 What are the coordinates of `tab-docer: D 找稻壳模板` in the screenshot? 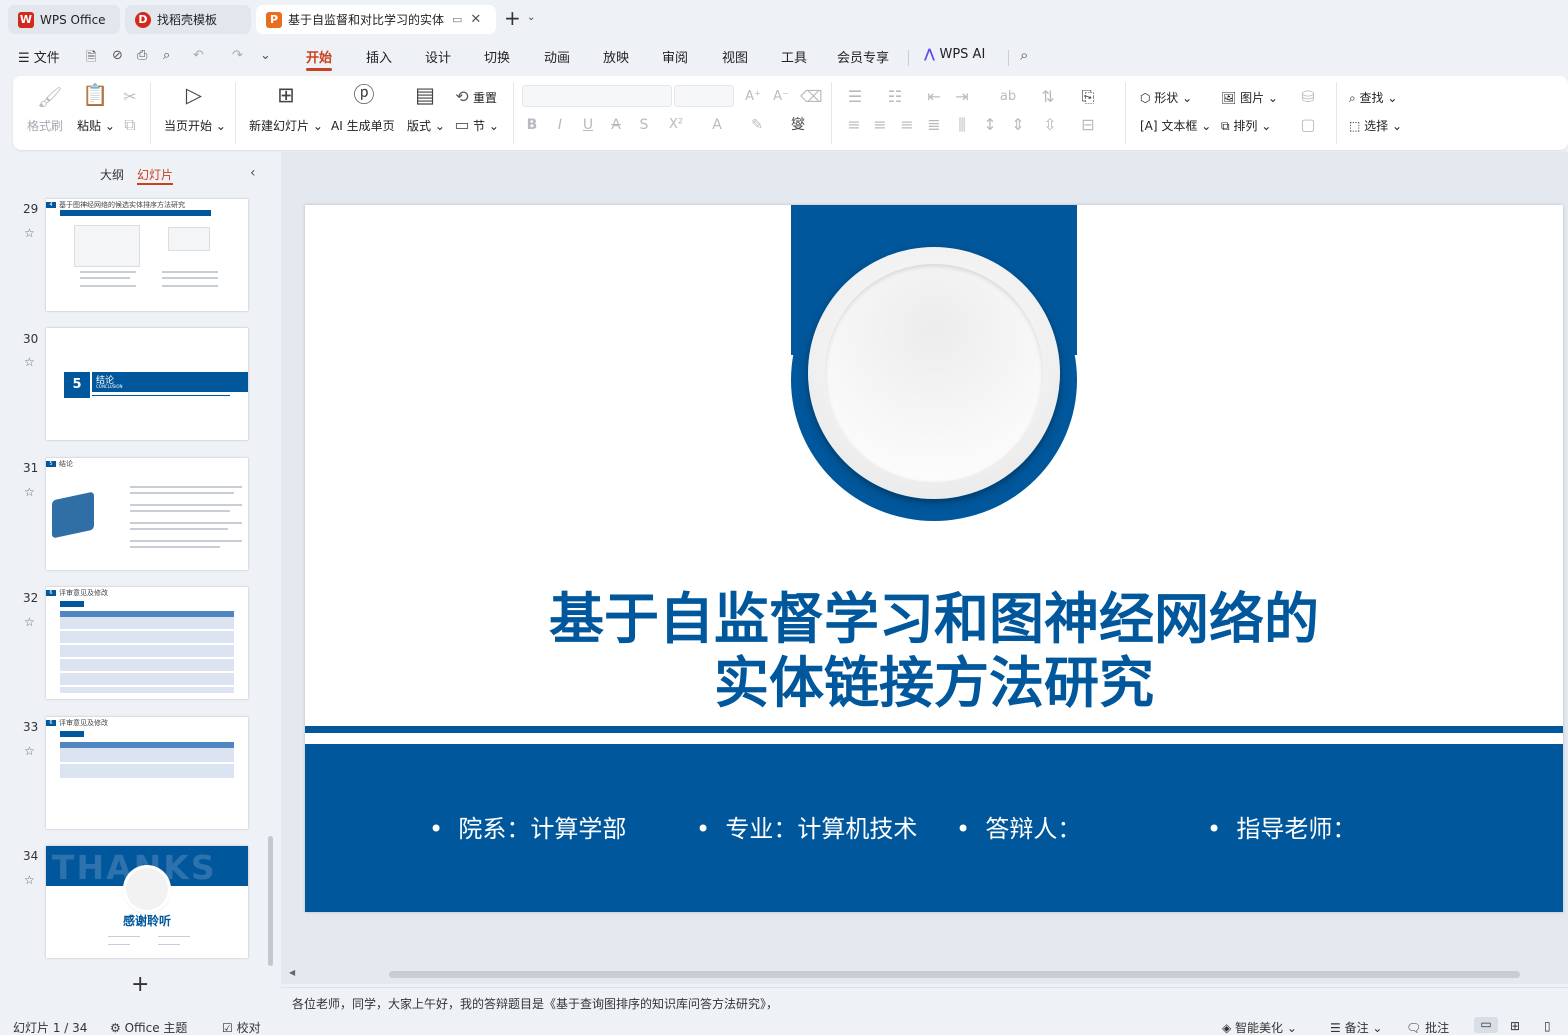 It's located at (188, 19).